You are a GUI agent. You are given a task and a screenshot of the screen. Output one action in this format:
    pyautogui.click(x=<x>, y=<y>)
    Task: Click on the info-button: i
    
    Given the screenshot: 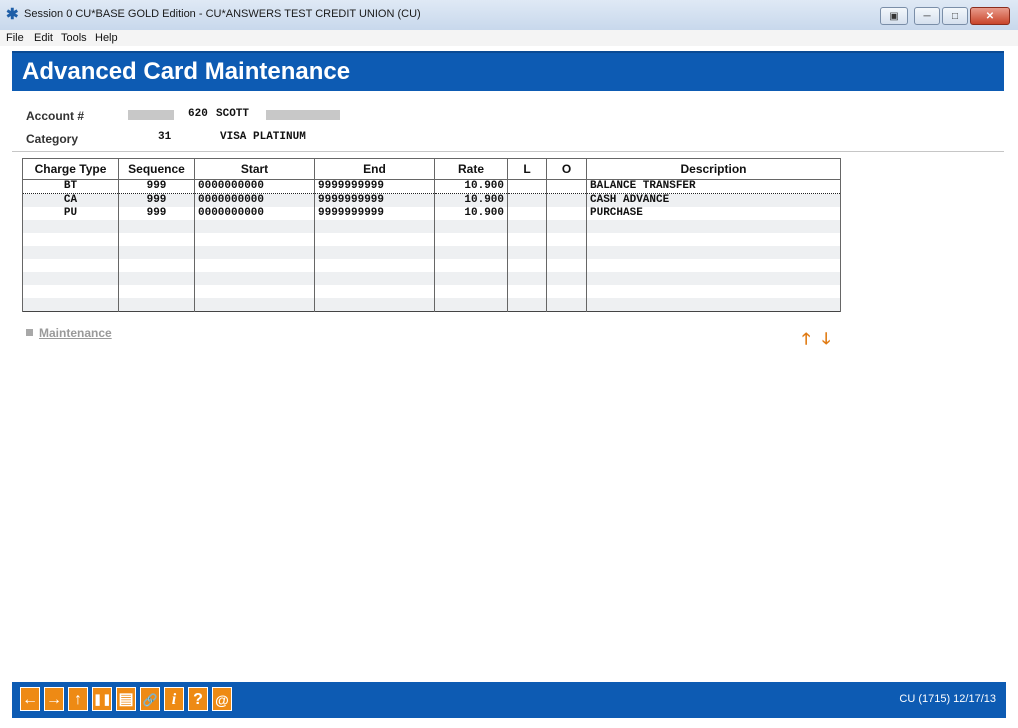 What is the action you would take?
    pyautogui.click(x=174, y=699)
    